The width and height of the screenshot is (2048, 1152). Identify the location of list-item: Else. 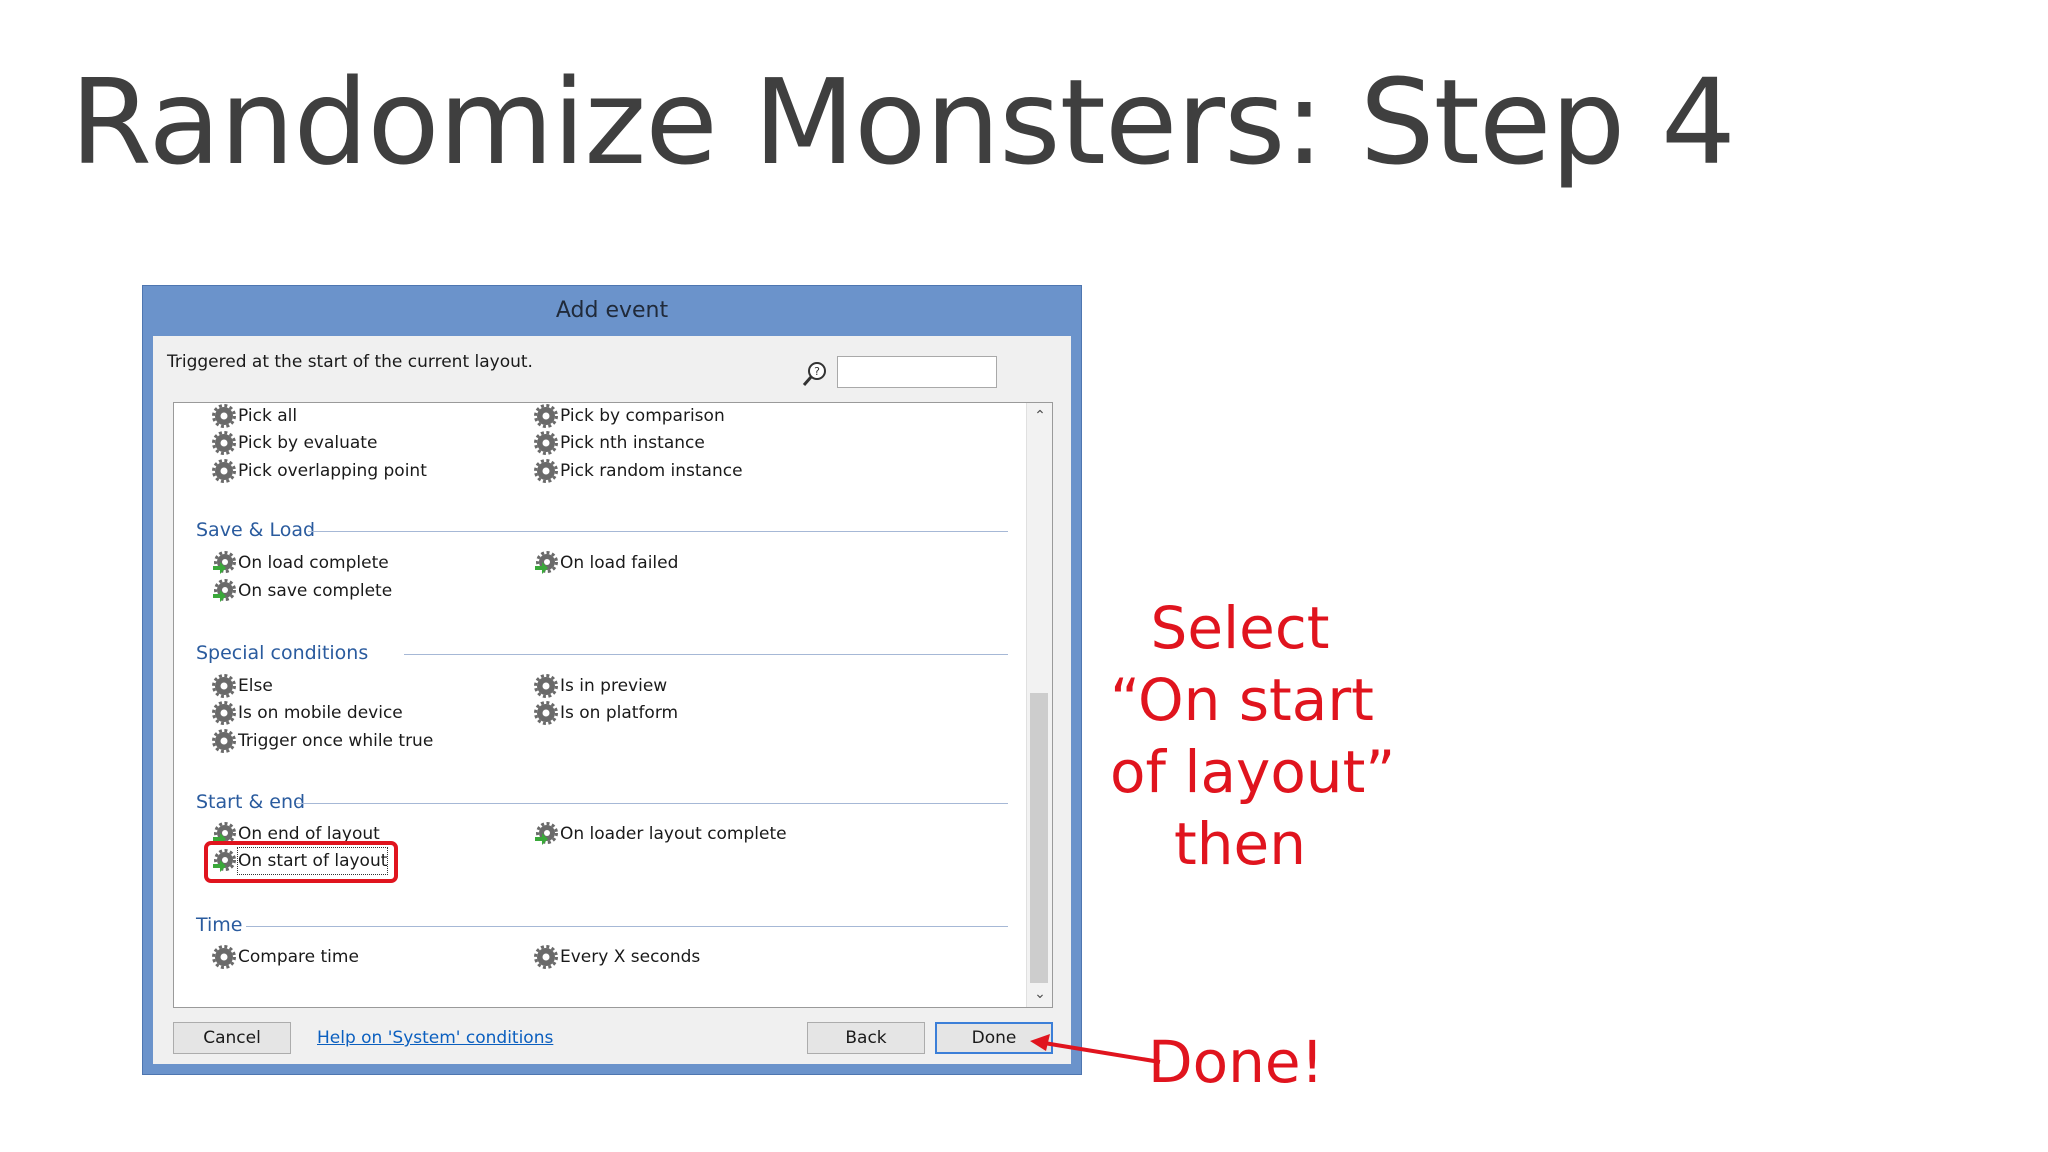
(242, 686).